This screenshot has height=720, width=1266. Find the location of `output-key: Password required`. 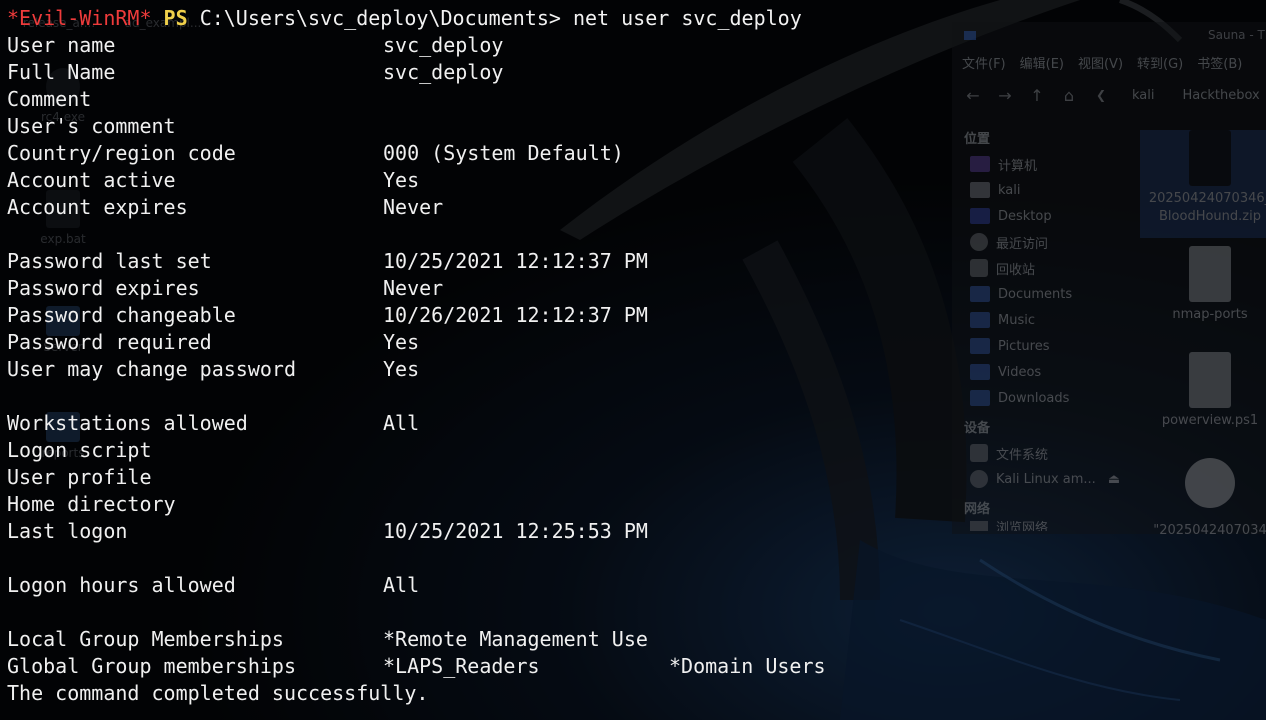

output-key: Password required is located at coordinates (109, 342).